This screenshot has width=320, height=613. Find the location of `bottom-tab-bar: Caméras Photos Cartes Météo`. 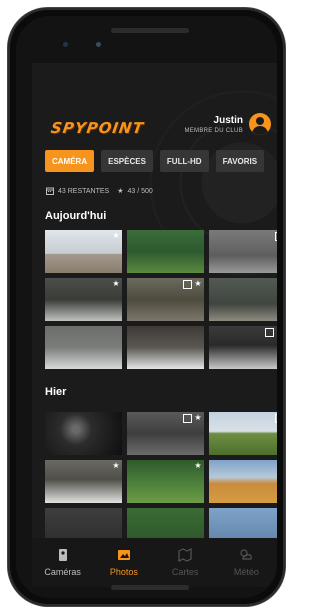

bottom-tab-bar: Caméras Photos Cartes Météo is located at coordinates (154, 562).